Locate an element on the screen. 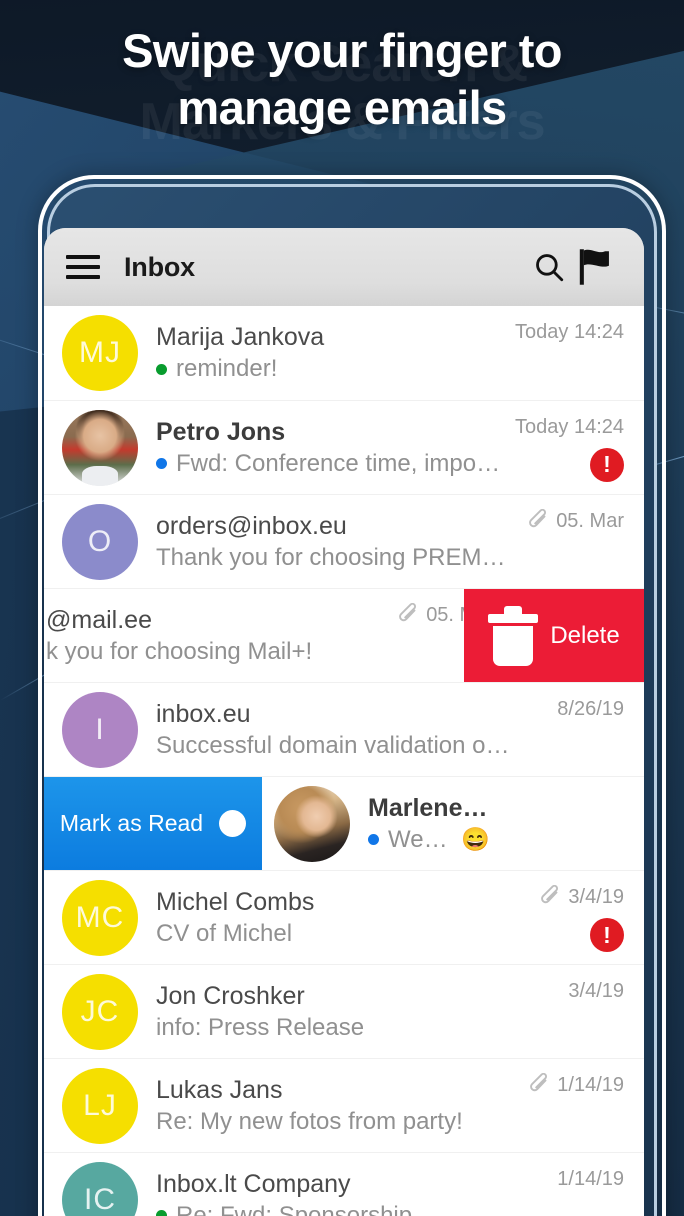 Image resolution: width=684 pixels, height=1216 pixels. email-list-item: MJ Marija Jankova reminder! Today 14:24 is located at coordinates (344, 353).